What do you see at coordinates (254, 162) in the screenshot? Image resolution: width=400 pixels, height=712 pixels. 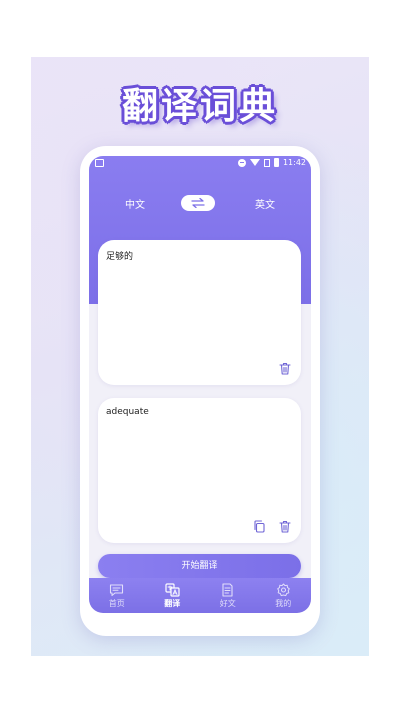 I see `wifi-icon` at bounding box center [254, 162].